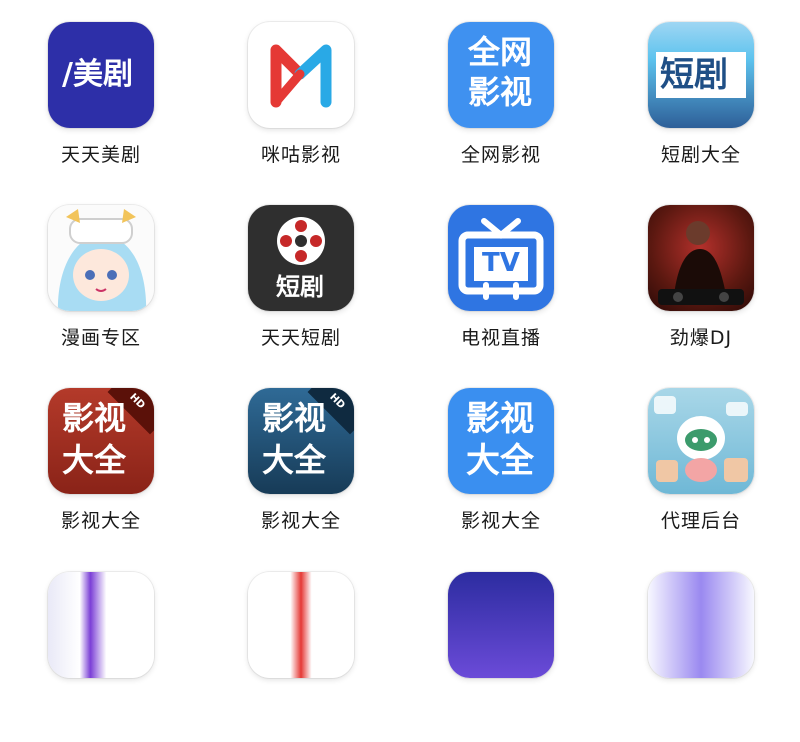  I want to click on jinbao-dj-icon, so click(701, 258).